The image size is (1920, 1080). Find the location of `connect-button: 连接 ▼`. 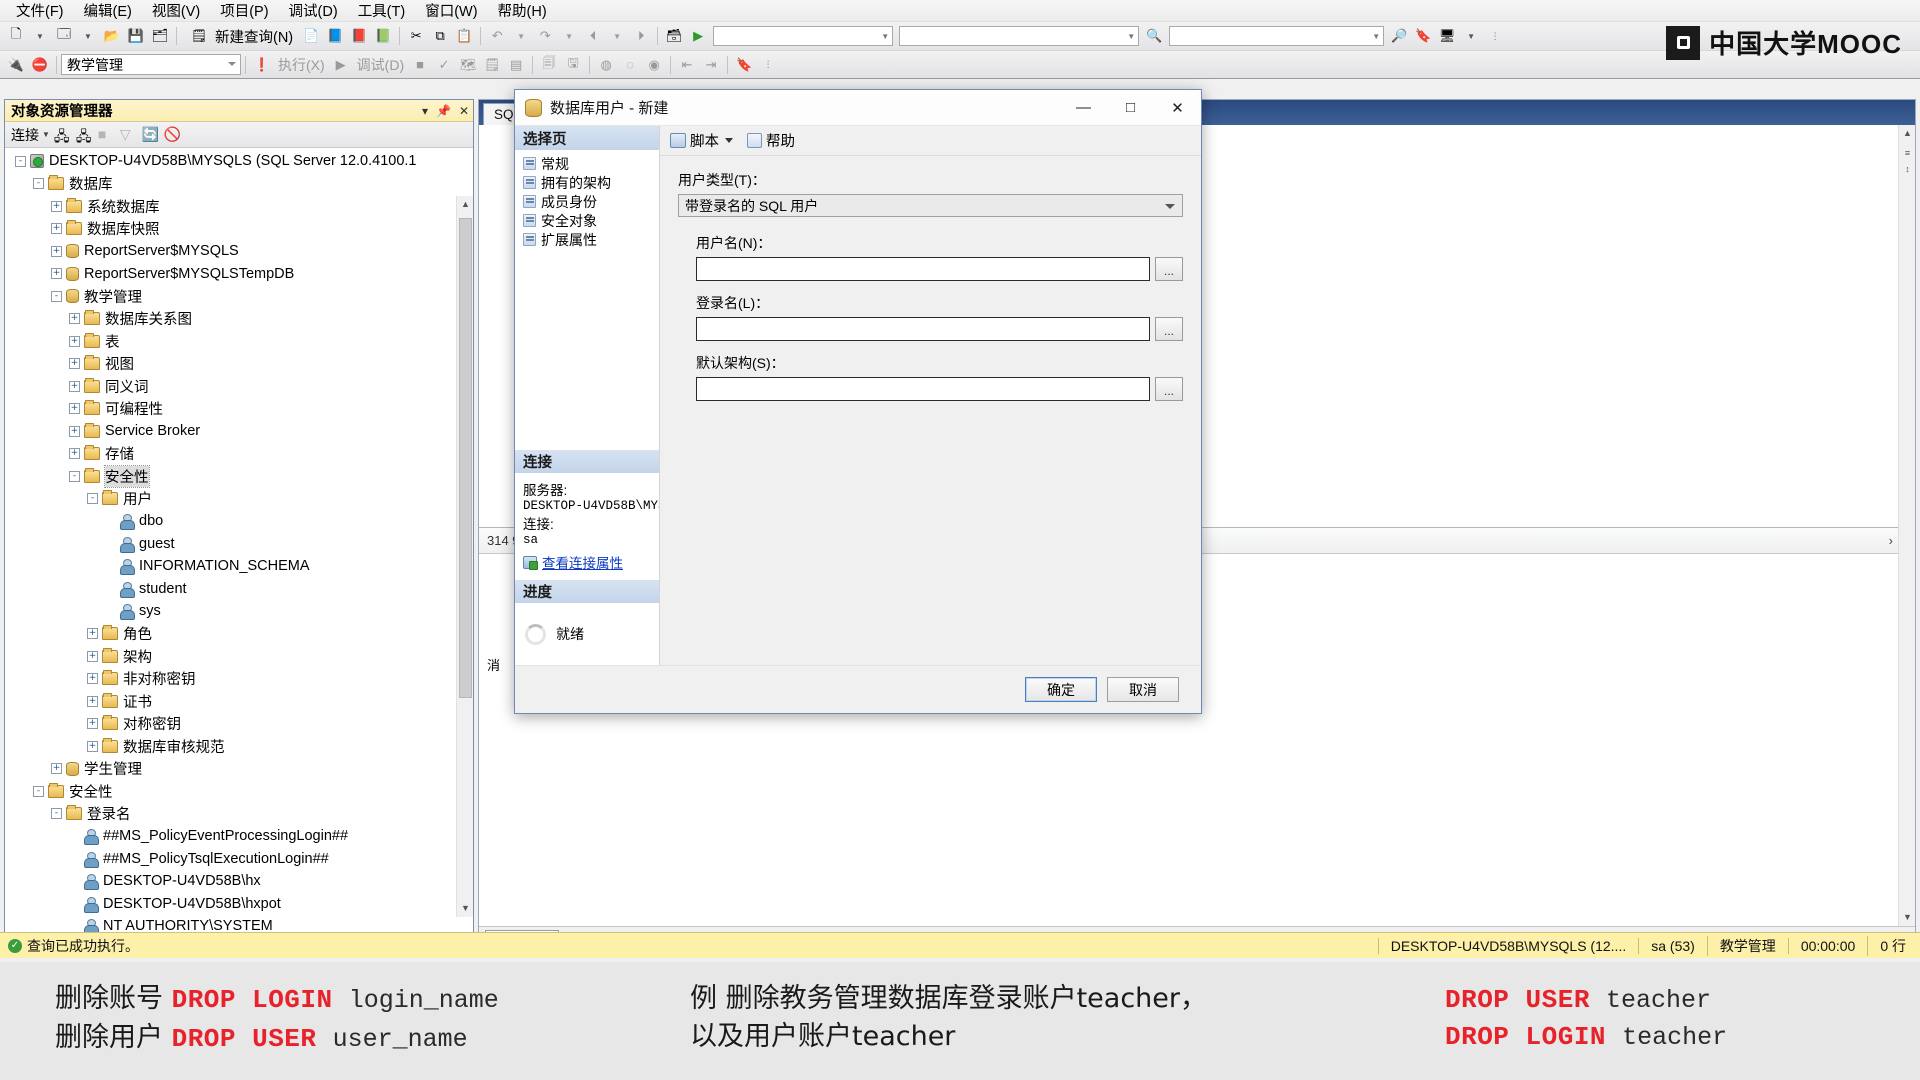

connect-button: 连接 ▼ is located at coordinates (30, 135).